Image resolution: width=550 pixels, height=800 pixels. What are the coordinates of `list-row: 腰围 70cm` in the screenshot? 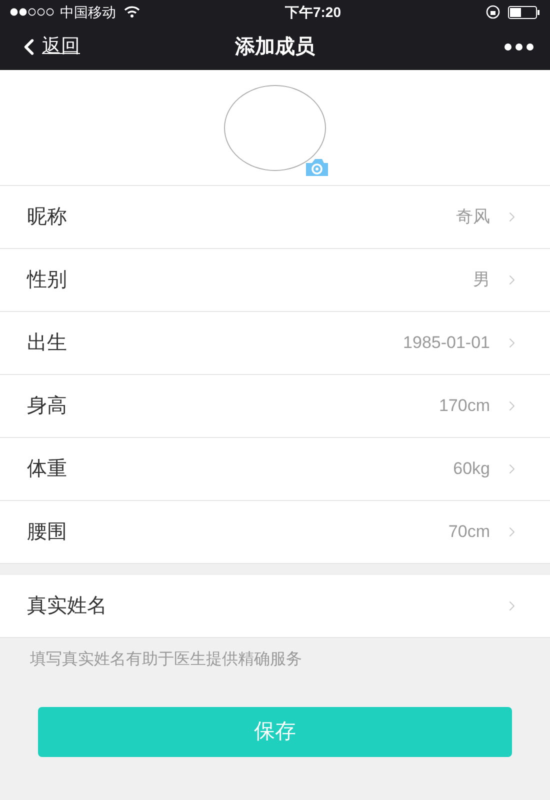 It's located at (275, 532).